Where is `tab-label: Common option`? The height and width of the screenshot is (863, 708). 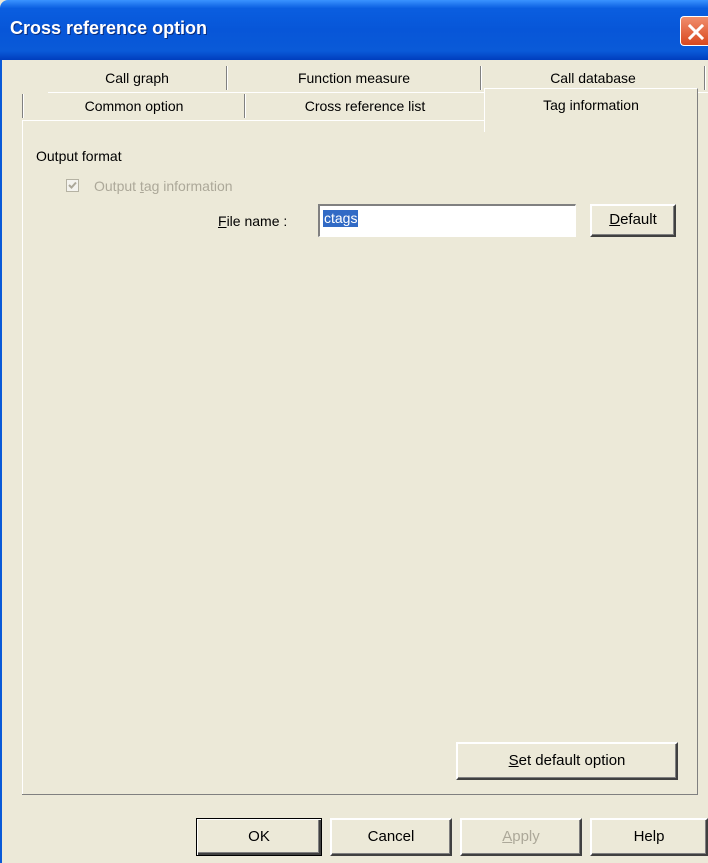 tab-label: Common option is located at coordinates (134, 106).